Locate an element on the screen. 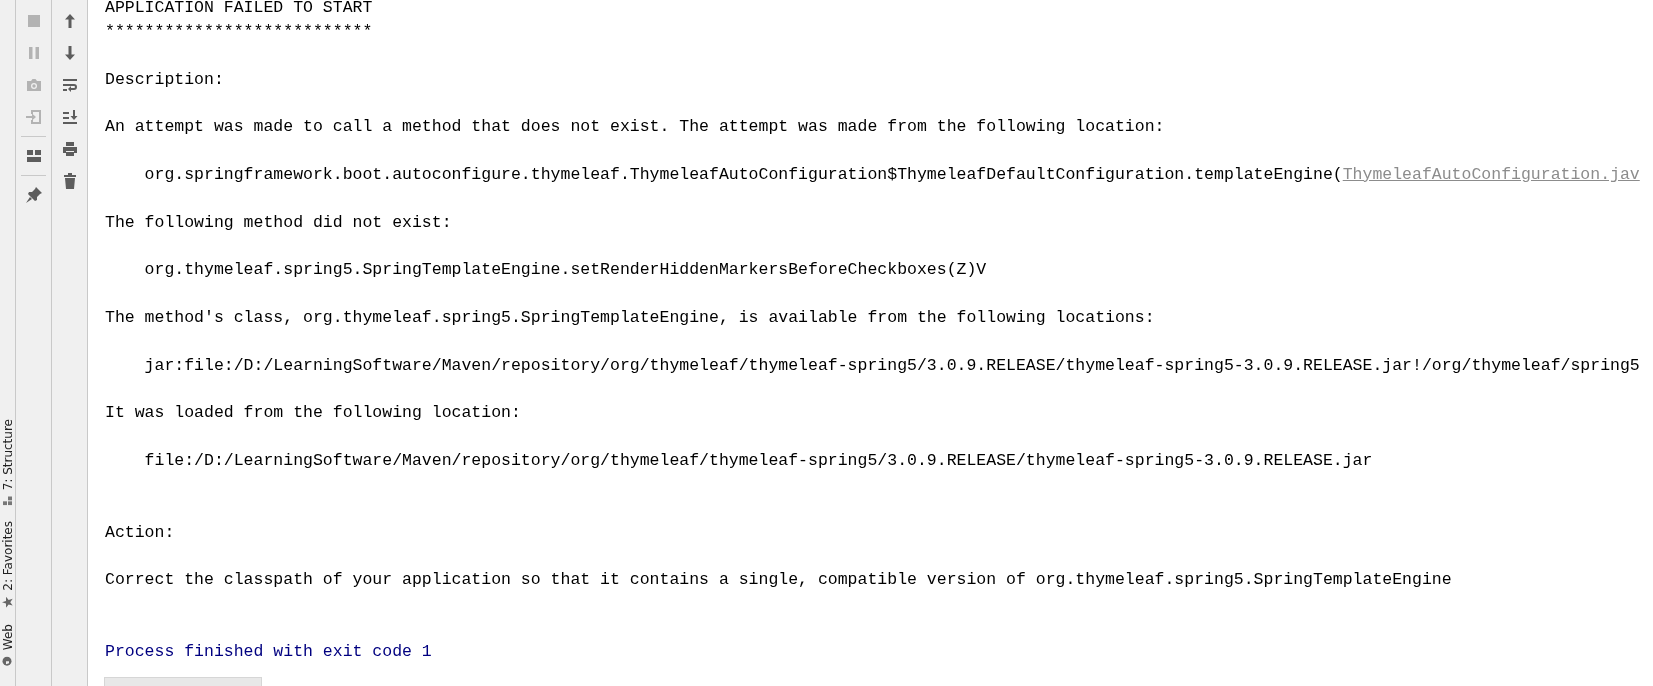  console-line: org.springframework.boot.autoconfigure.thymeleaf.ThymeleafAutoConfiguration$ThymeleafDefaultConfiguration.templateEngine( is located at coordinates (743, 174).